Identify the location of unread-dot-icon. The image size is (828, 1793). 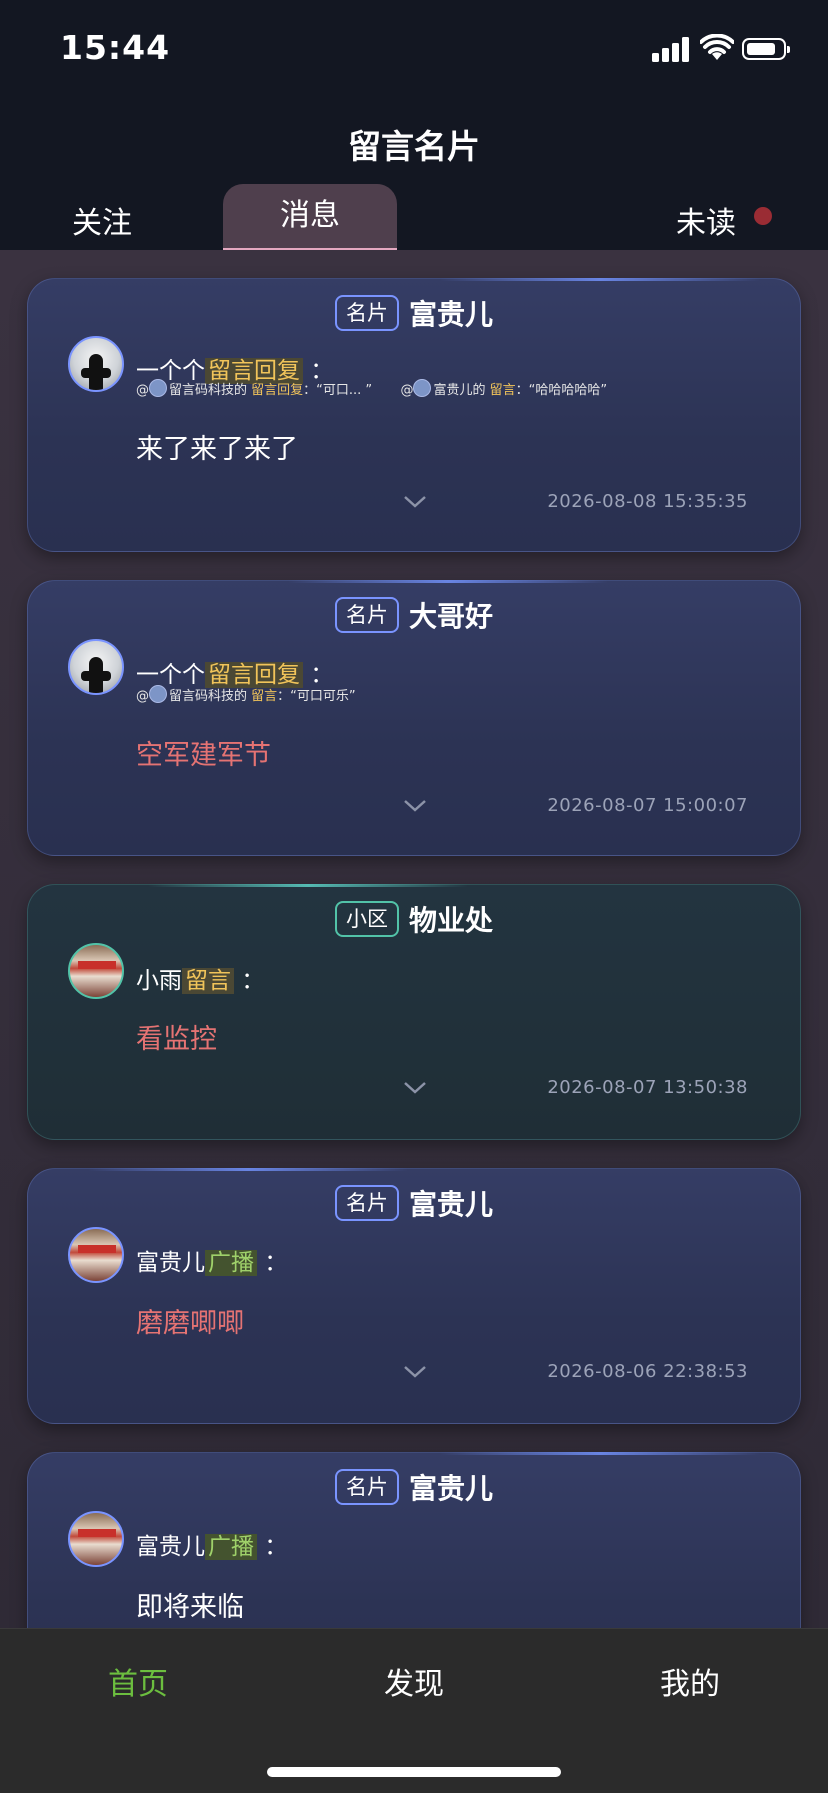
(763, 216).